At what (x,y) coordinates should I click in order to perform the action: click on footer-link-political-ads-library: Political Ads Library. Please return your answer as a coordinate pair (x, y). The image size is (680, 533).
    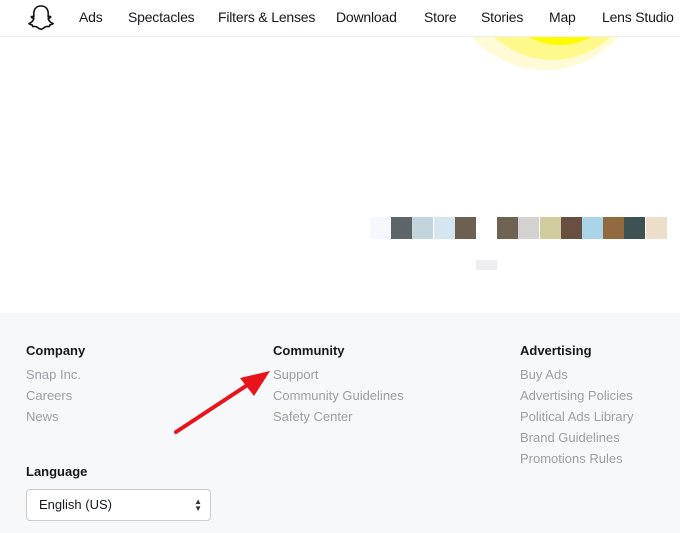
    Looking at the image, I should click on (576, 416).